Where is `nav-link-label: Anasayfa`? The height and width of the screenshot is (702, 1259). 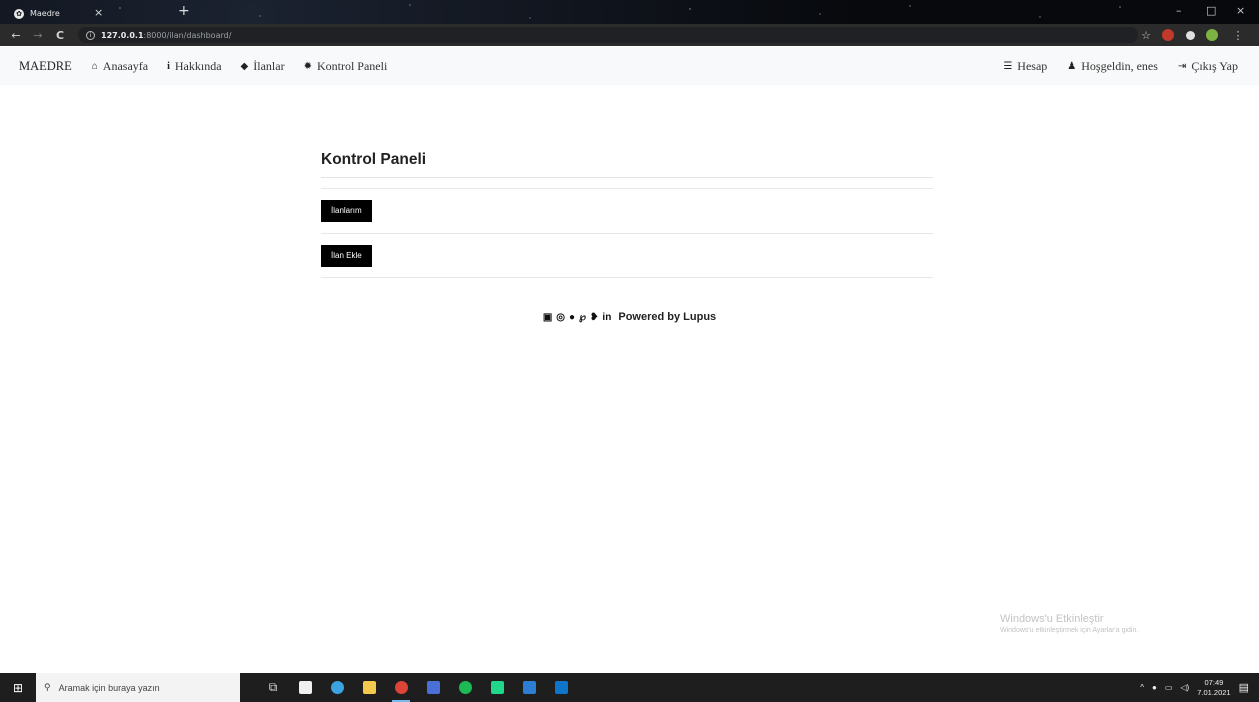
nav-link-label: Anasayfa is located at coordinates (125, 65).